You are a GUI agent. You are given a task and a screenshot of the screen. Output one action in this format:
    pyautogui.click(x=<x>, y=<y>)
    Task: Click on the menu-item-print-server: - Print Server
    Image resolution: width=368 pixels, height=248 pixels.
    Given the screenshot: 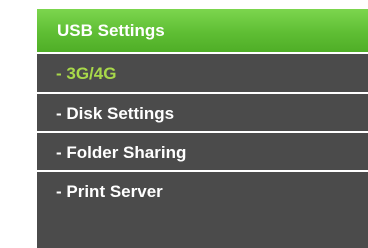 What is the action you would take?
    pyautogui.click(x=202, y=190)
    